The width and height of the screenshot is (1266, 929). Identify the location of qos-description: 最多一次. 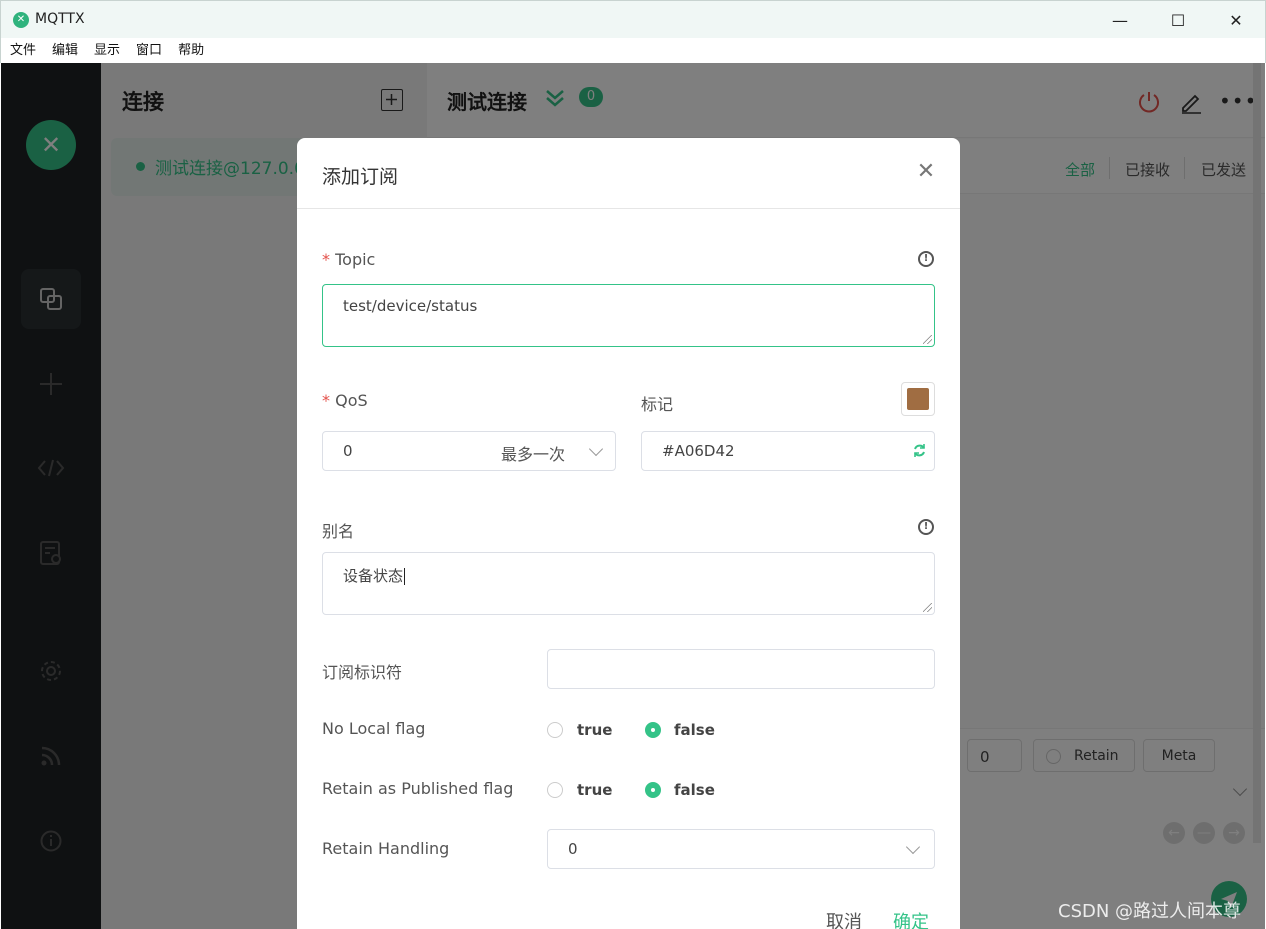
(533, 454).